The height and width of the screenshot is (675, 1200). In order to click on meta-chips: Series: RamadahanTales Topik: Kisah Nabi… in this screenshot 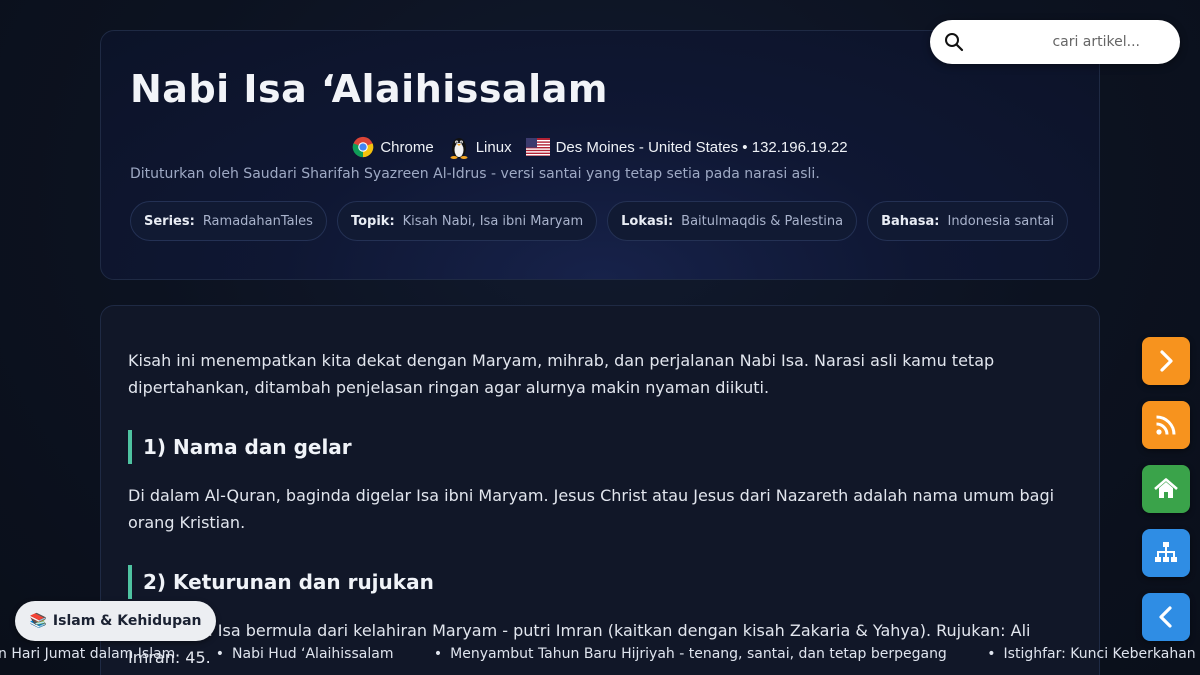, I will do `click(599, 221)`.